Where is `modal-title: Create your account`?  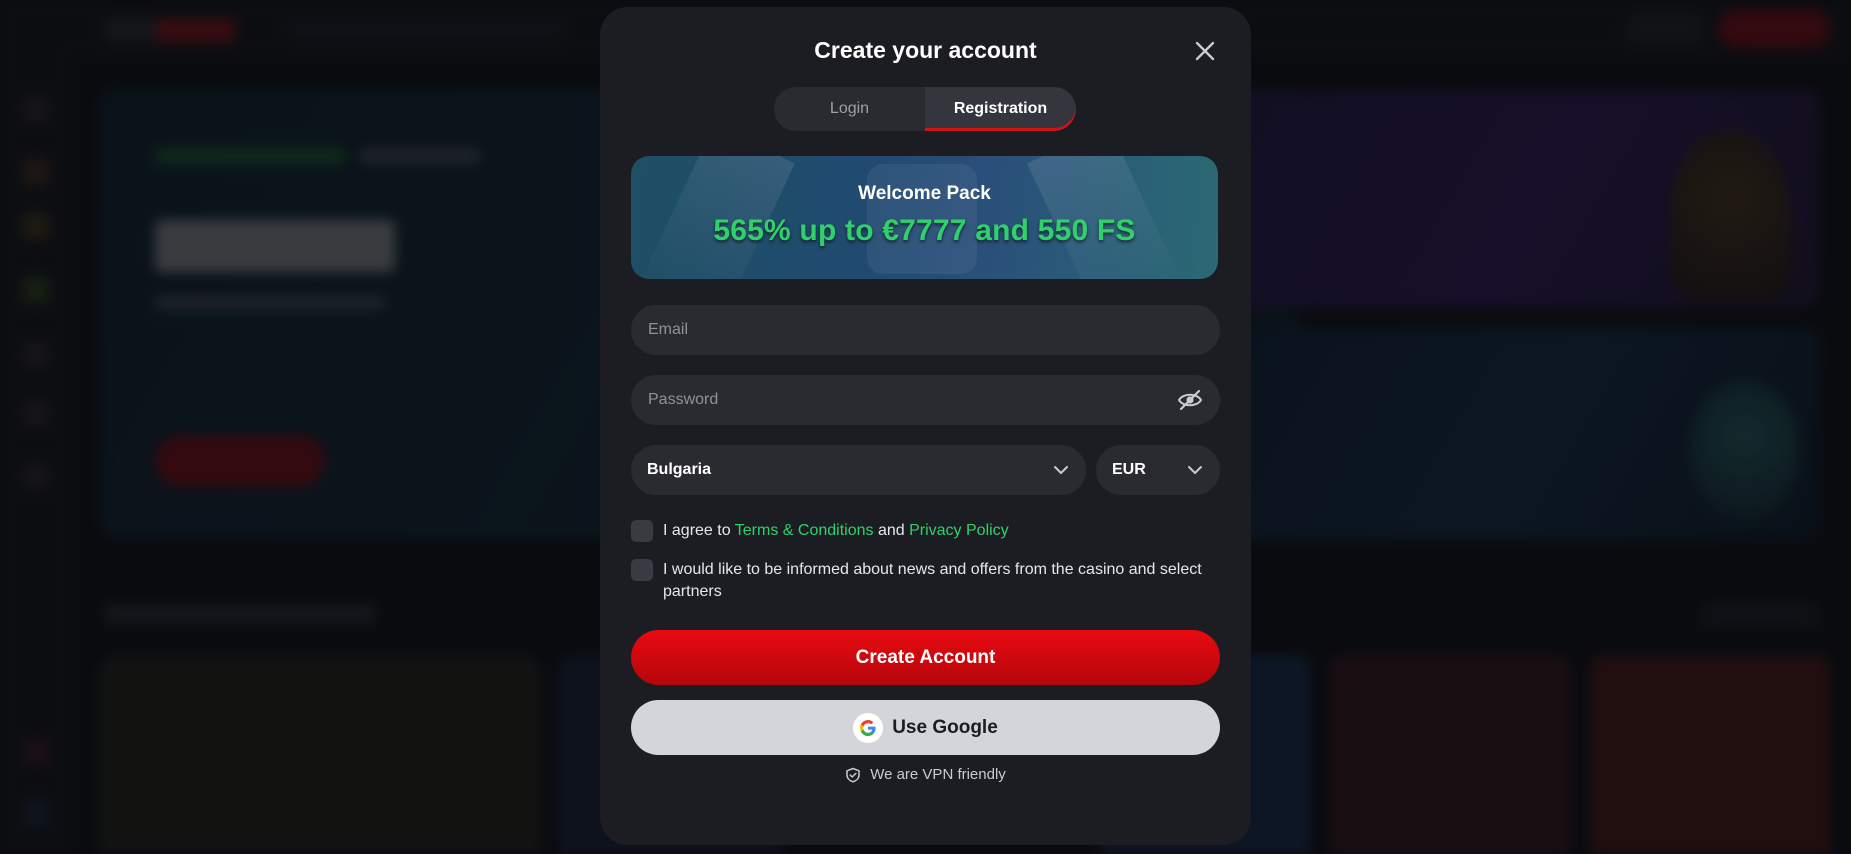 modal-title: Create your account is located at coordinates (925, 50).